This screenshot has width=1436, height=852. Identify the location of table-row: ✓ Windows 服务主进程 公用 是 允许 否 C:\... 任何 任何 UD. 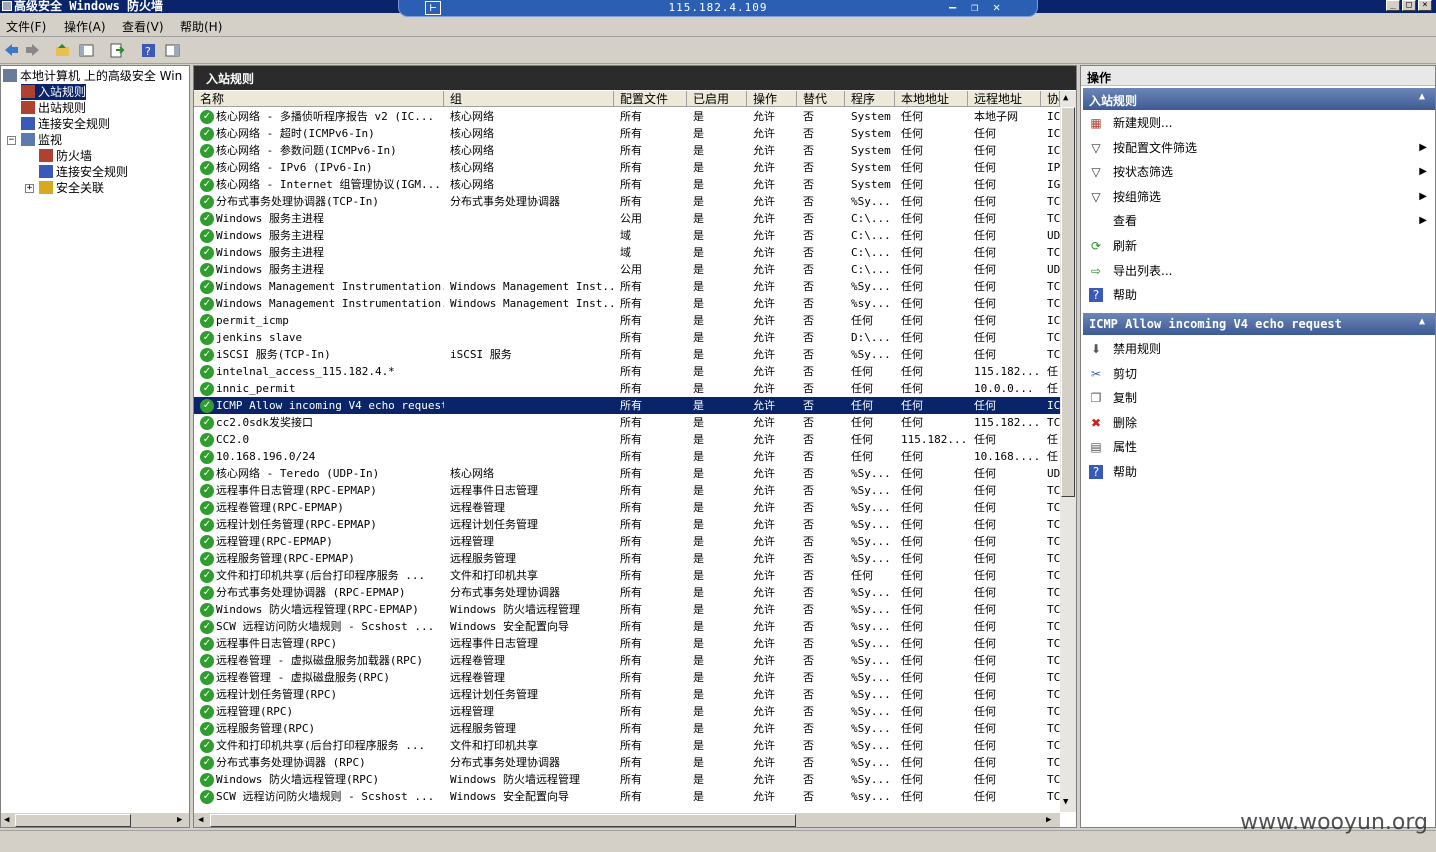
(627, 269).